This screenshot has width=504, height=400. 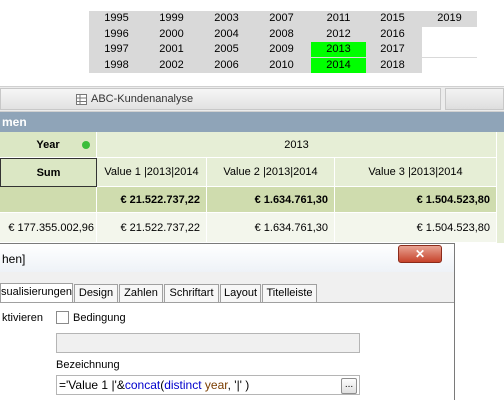 What do you see at coordinates (216, 385) in the screenshot?
I see `expr-field: year` at bounding box center [216, 385].